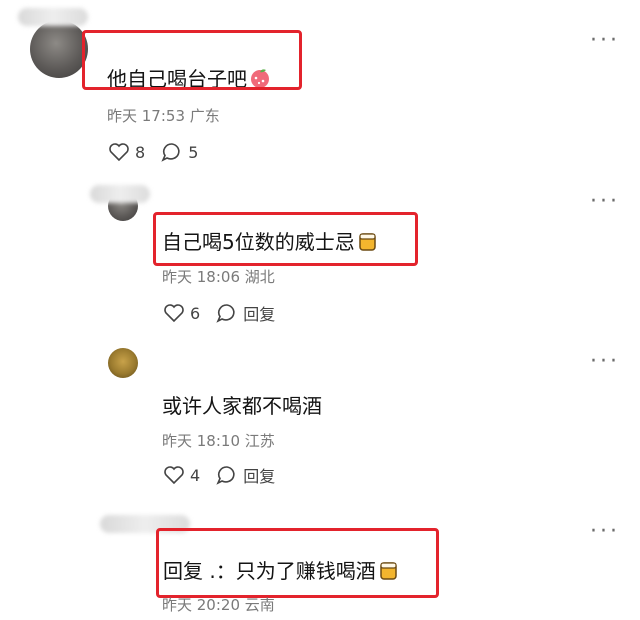 The width and height of the screenshot is (640, 620). I want to click on comment-actions: 8 5, so click(161, 152).